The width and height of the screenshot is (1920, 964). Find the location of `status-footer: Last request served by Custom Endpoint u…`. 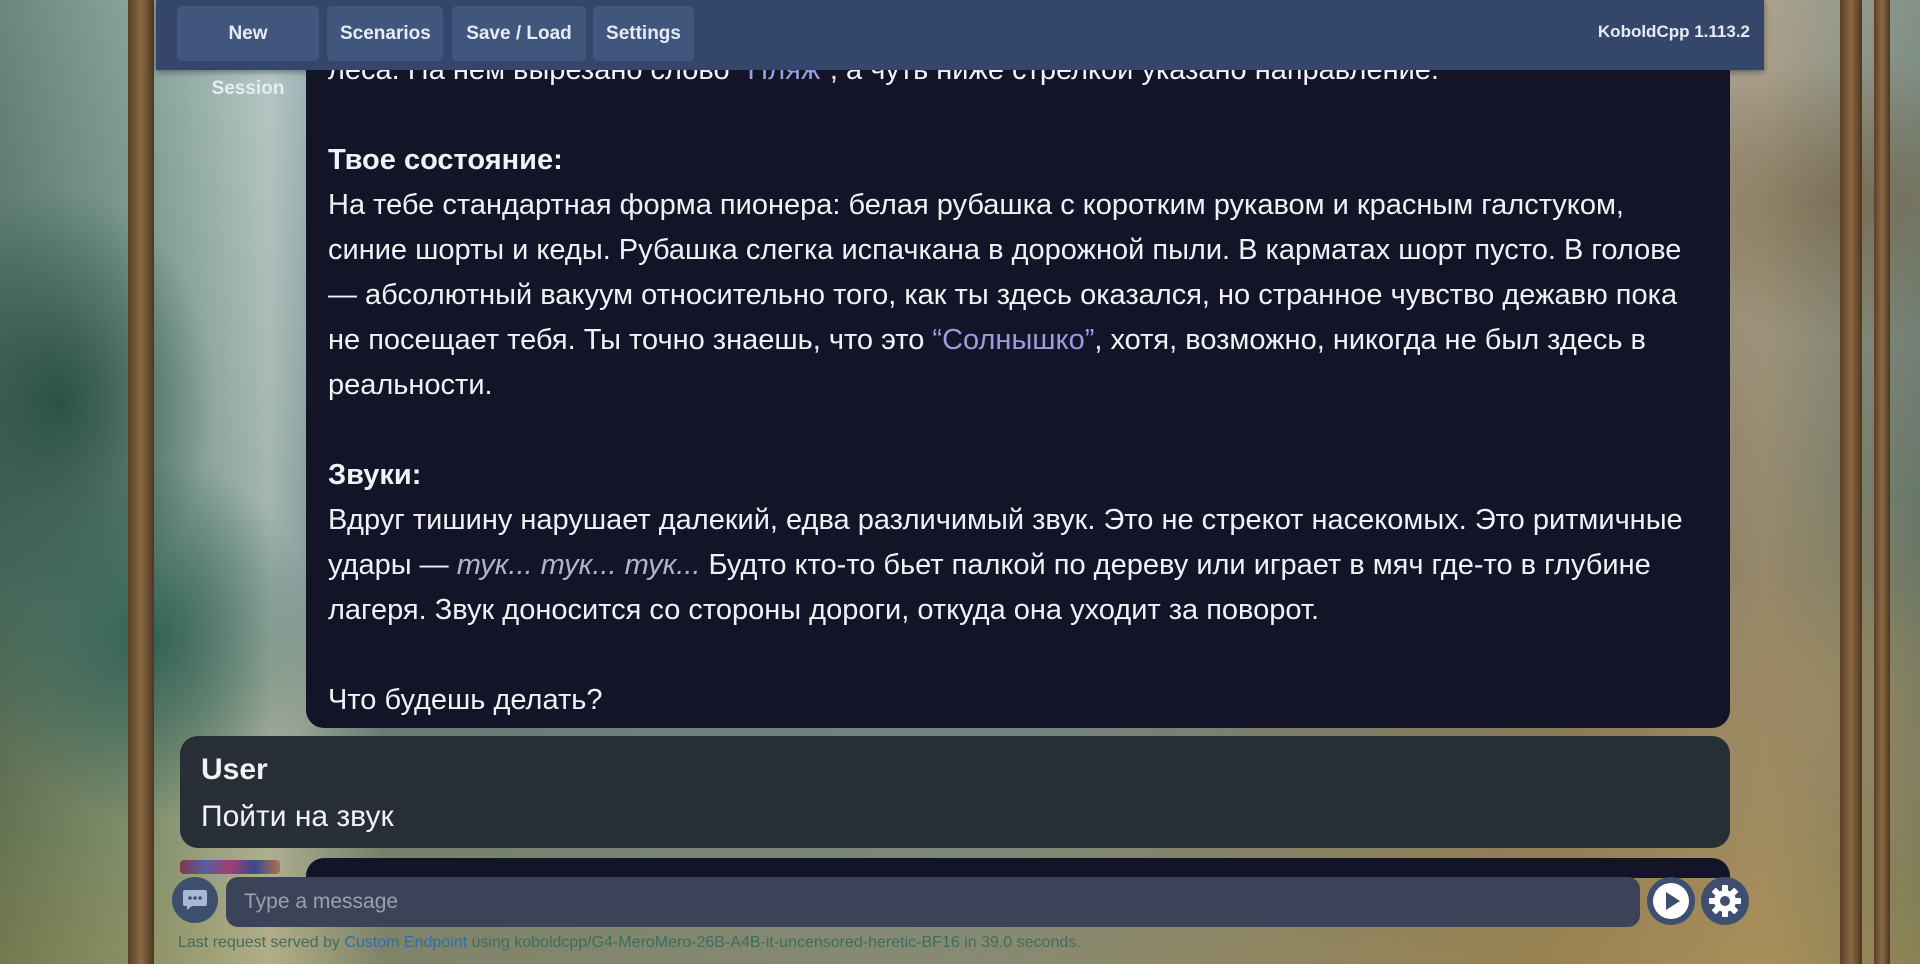

status-footer: Last request served by Custom Endpoint u… is located at coordinates (629, 942).